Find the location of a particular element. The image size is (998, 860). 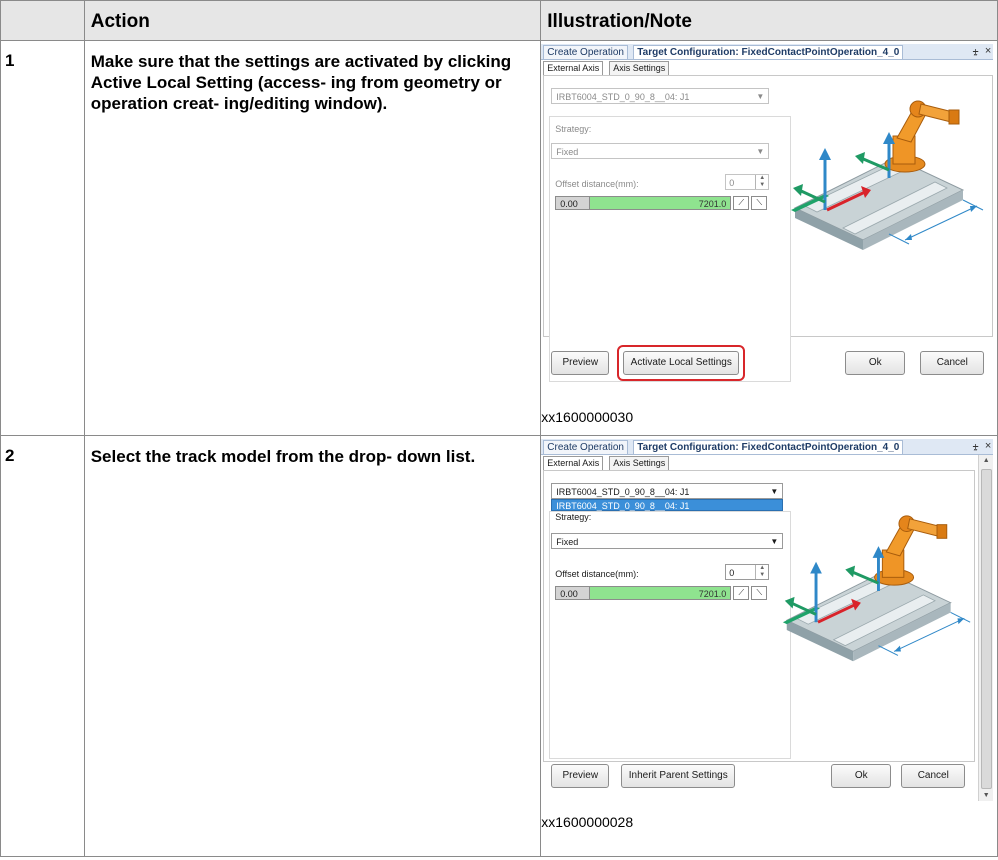

vertical-scrollbar: ▲ ▼ is located at coordinates (986, 628).